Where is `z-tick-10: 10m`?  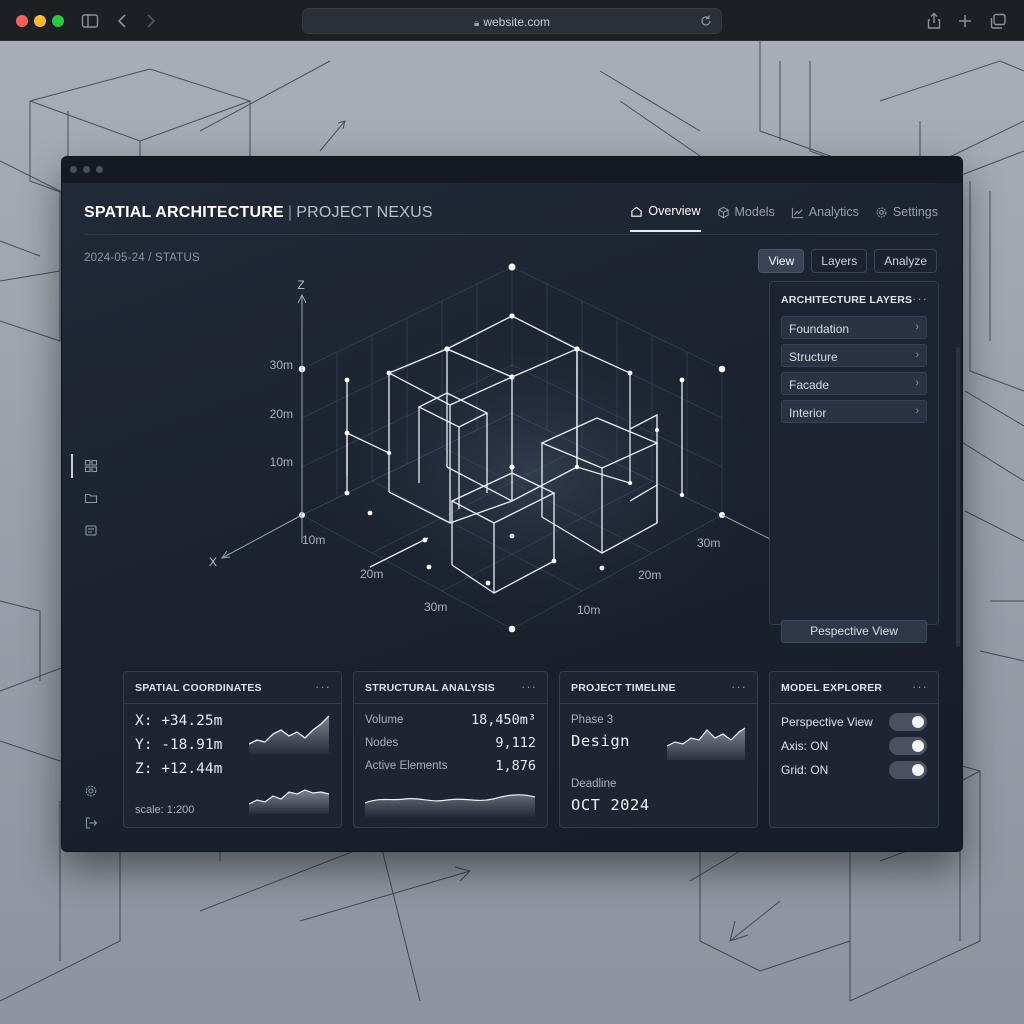
z-tick-10: 10m is located at coordinates (281, 462).